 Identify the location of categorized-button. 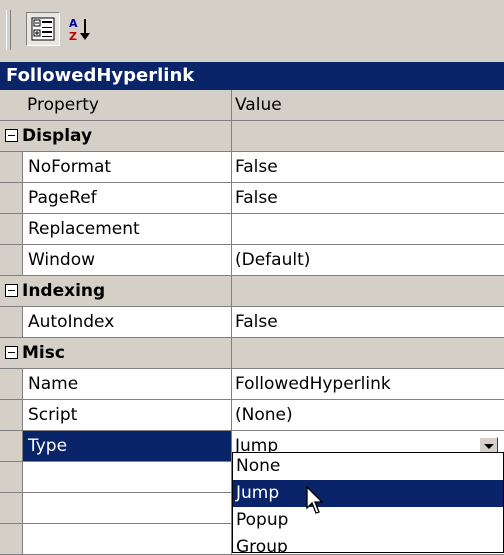
(43, 29).